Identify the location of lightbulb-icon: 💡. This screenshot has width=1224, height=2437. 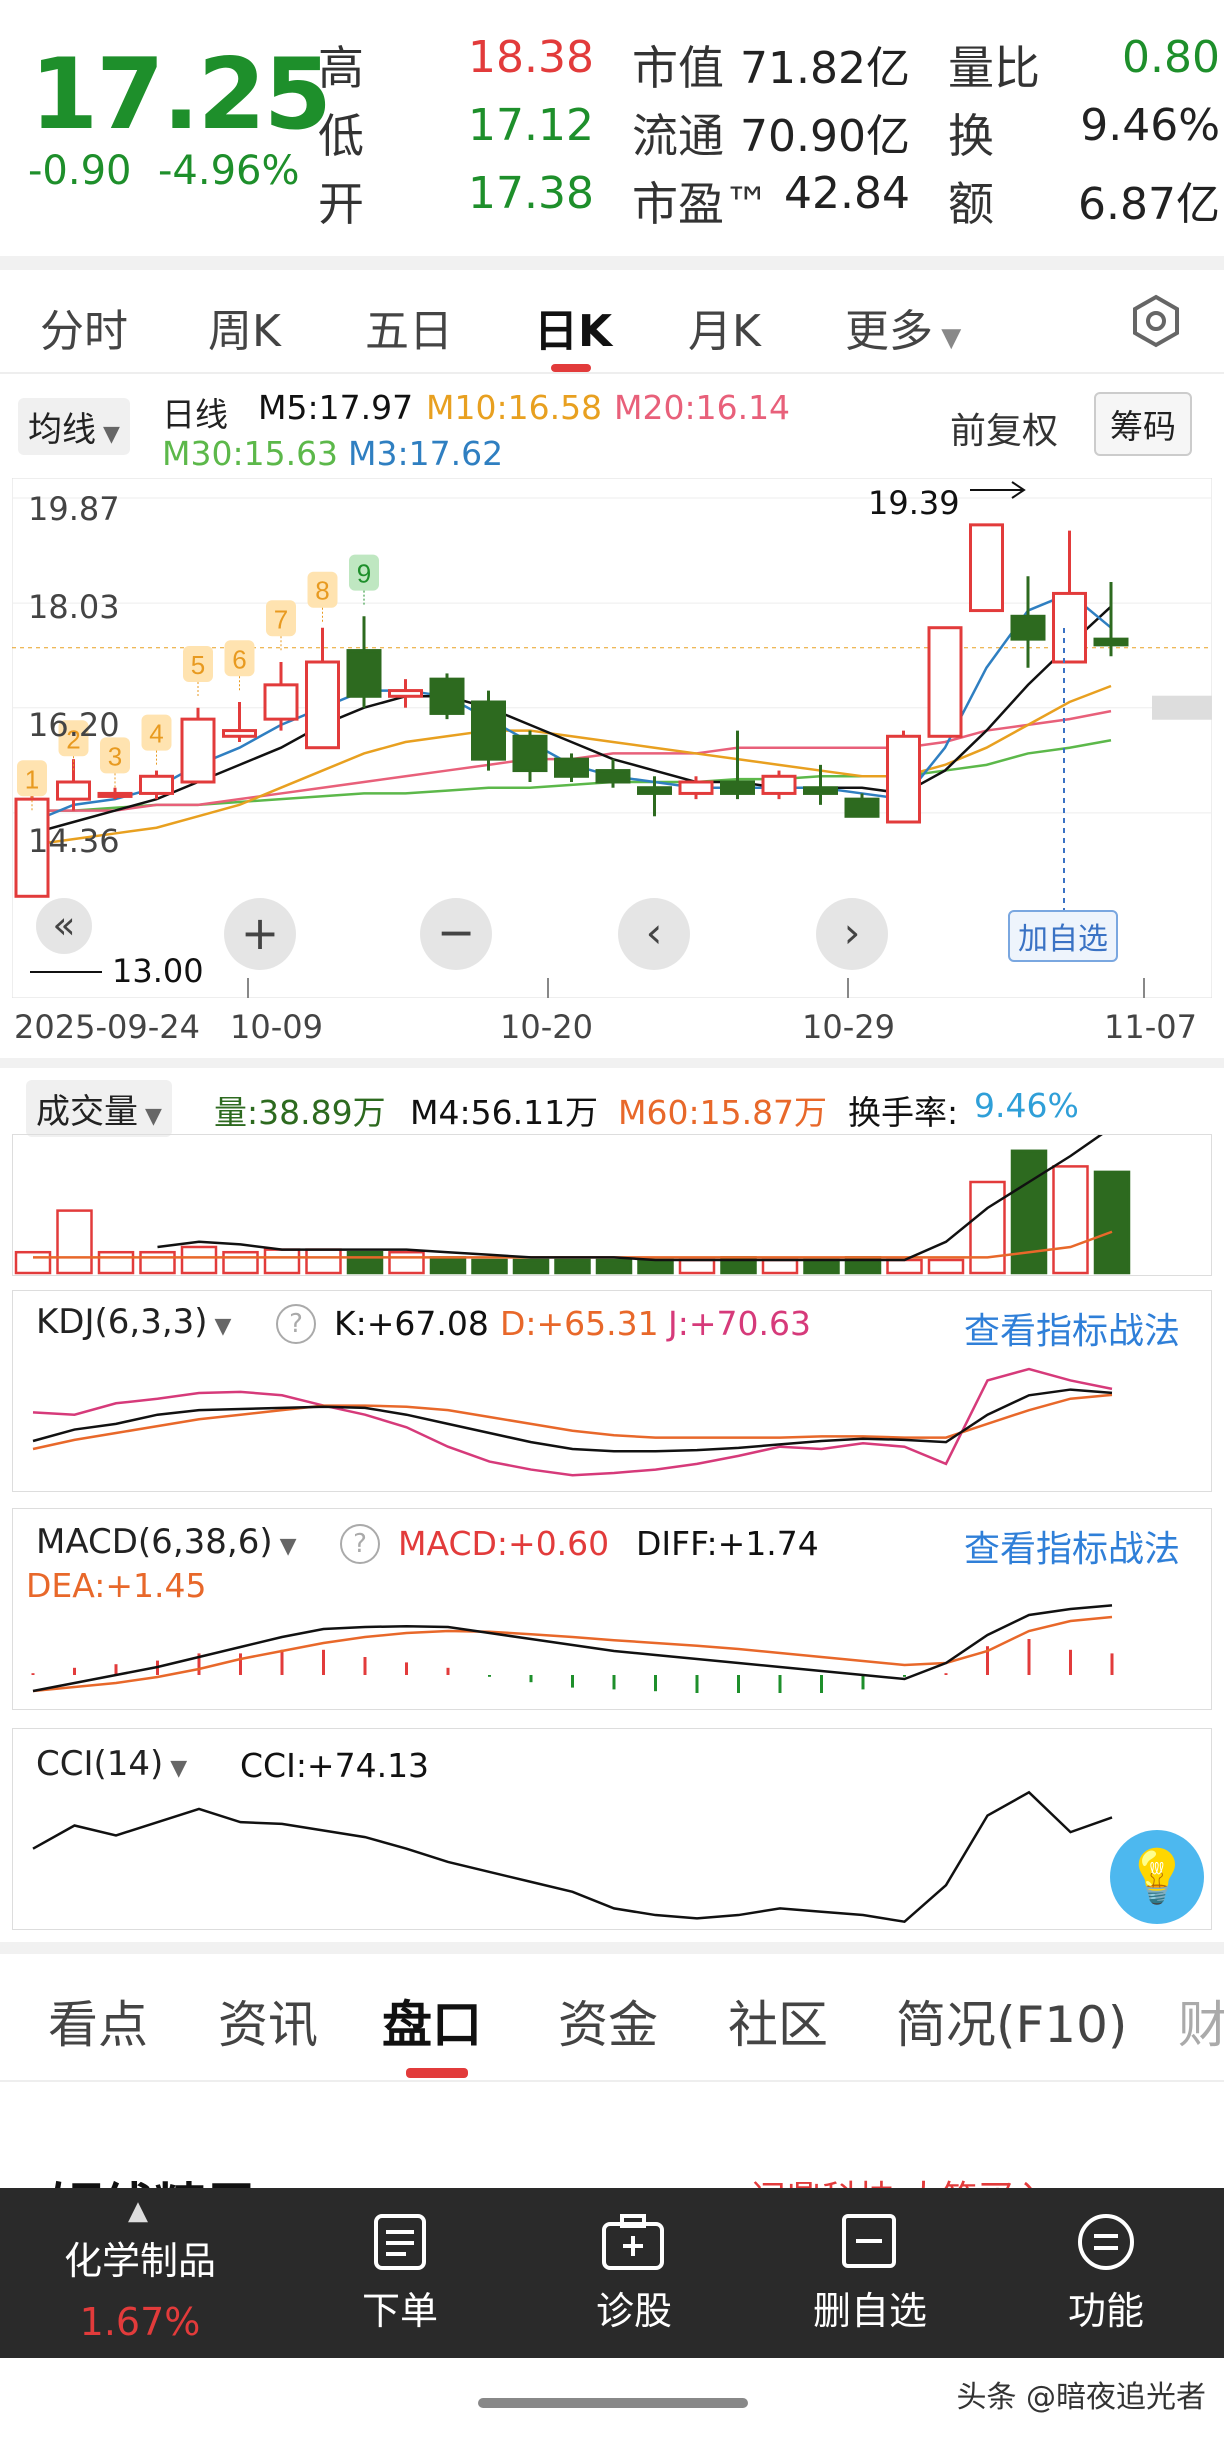
(1157, 1877).